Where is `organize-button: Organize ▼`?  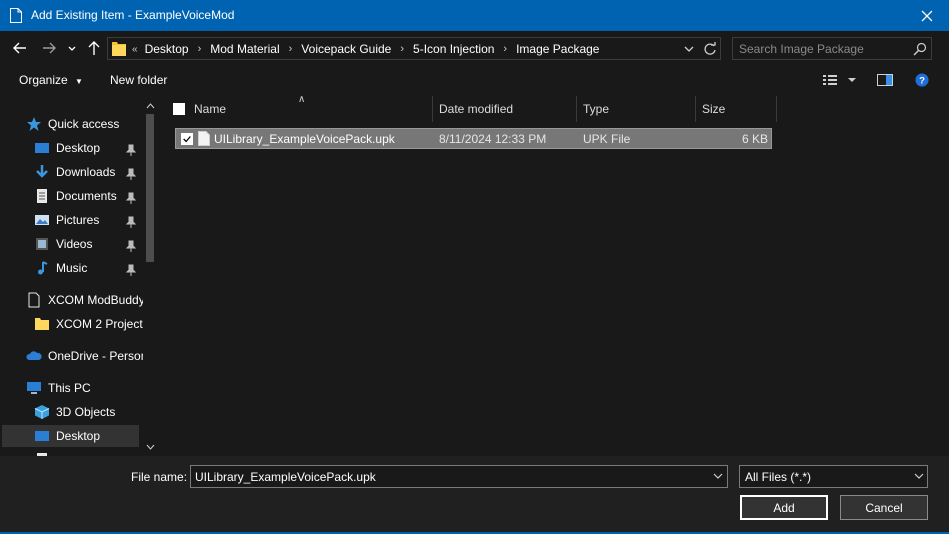
organize-button: Organize ▼ is located at coordinates (51, 80).